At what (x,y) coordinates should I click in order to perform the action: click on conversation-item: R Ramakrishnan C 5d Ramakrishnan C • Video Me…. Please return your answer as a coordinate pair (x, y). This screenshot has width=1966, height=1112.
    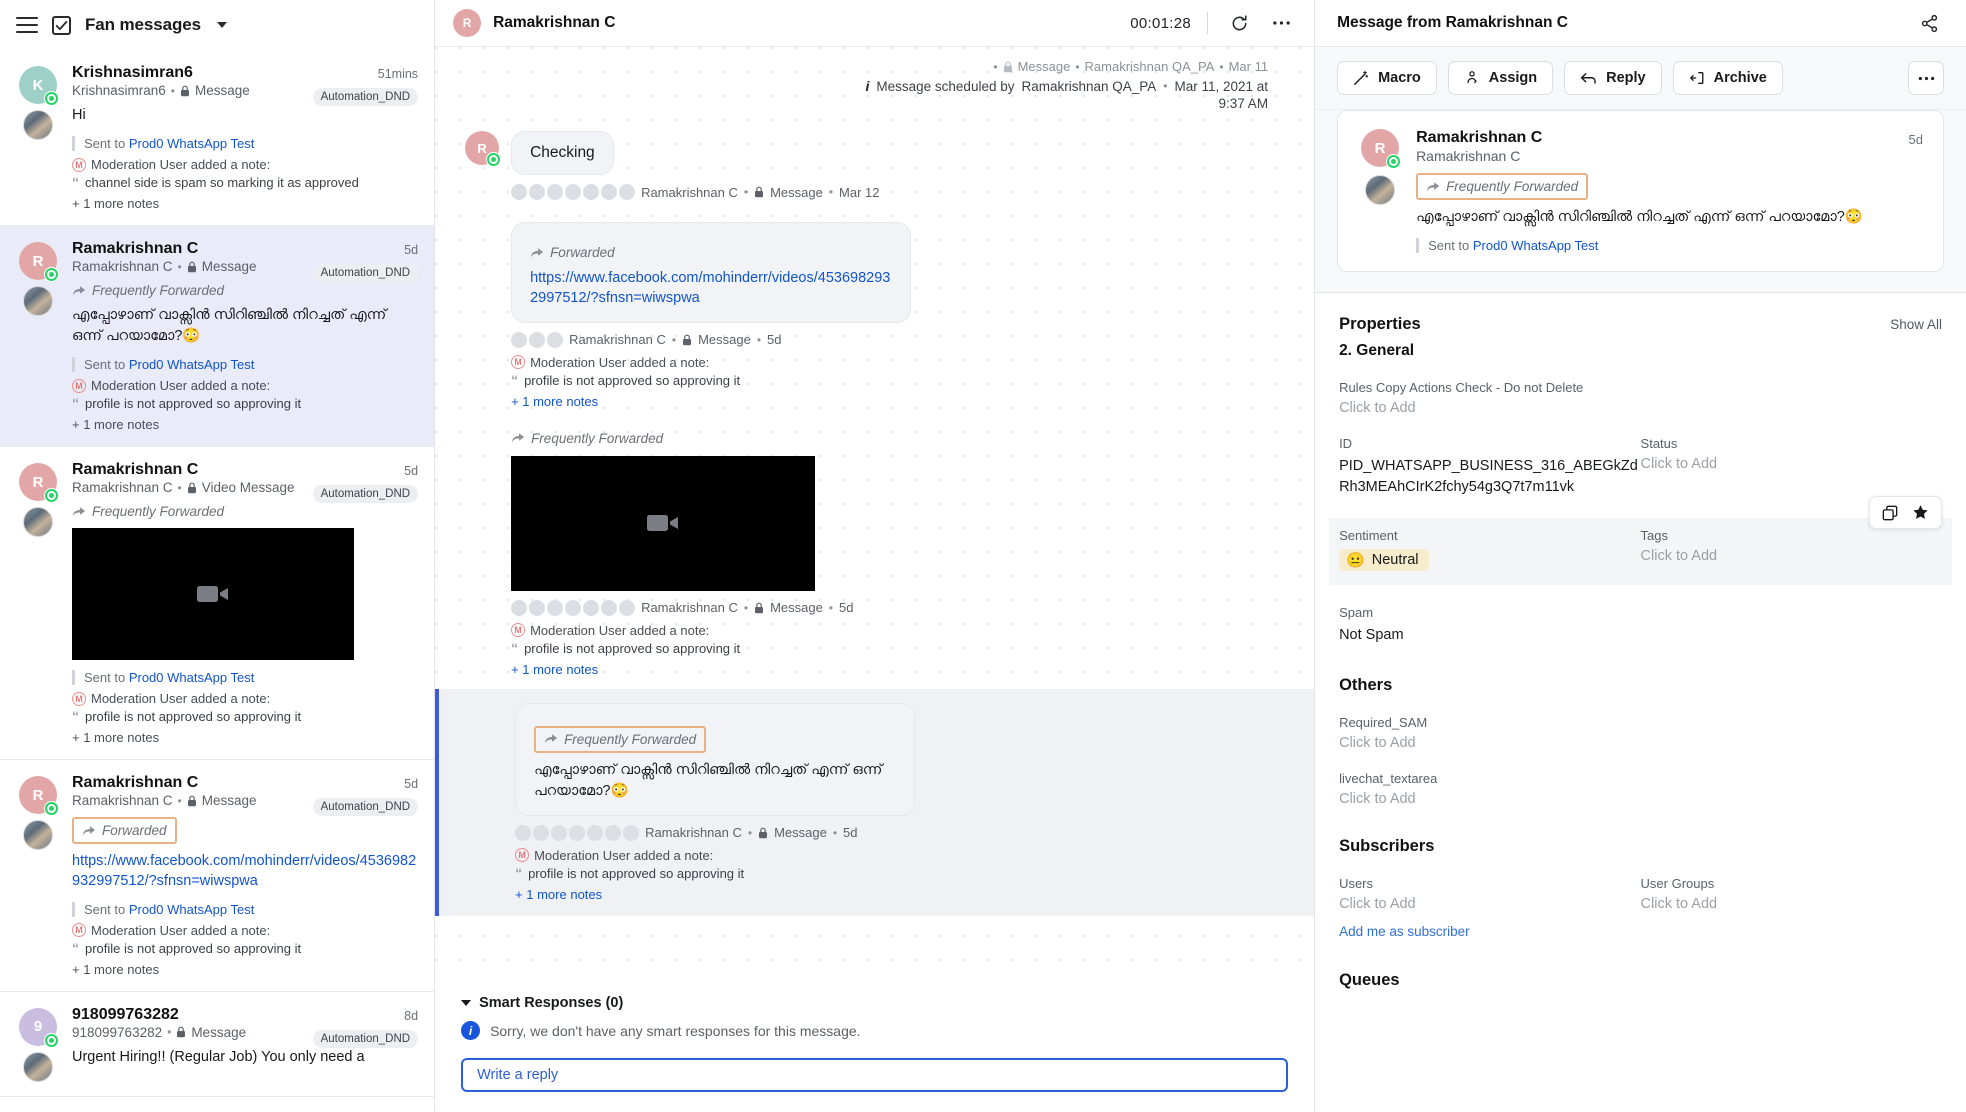
    Looking at the image, I should click on (217, 604).